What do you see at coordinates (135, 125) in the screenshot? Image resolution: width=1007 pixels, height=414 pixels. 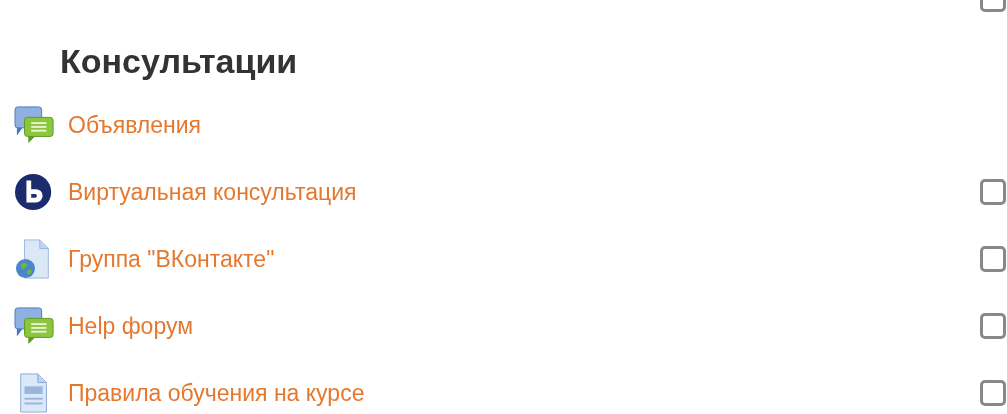 I see `activity-link: Объявления` at bounding box center [135, 125].